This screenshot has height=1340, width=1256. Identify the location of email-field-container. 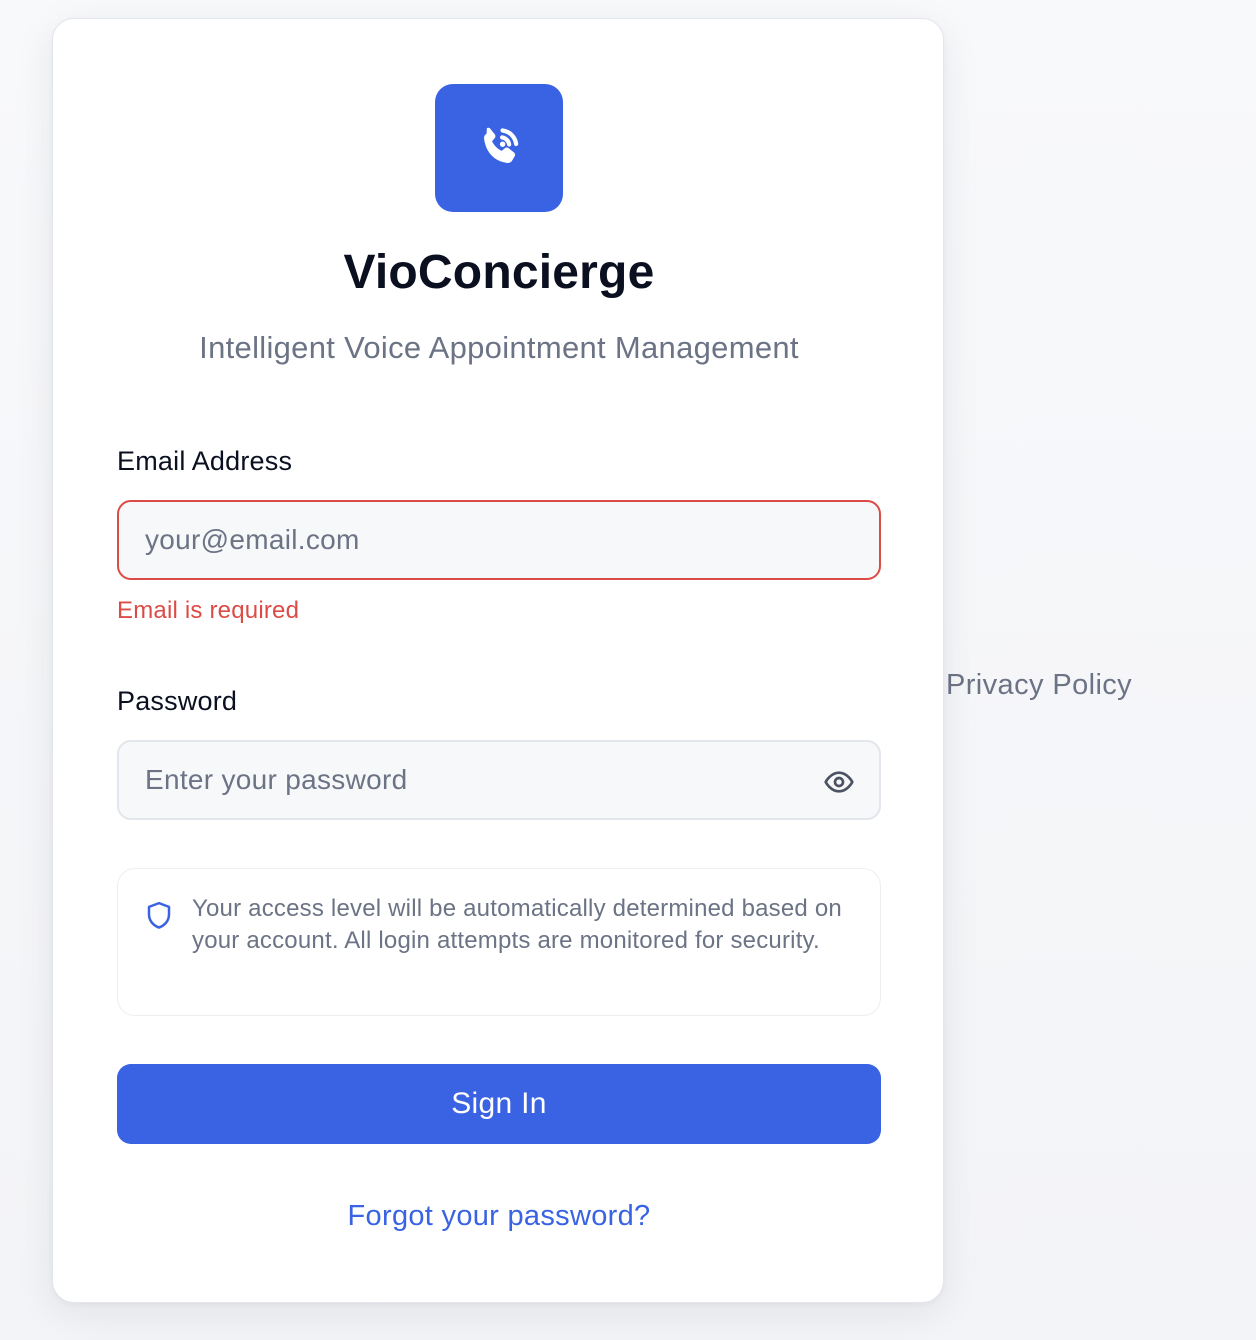
(499, 540).